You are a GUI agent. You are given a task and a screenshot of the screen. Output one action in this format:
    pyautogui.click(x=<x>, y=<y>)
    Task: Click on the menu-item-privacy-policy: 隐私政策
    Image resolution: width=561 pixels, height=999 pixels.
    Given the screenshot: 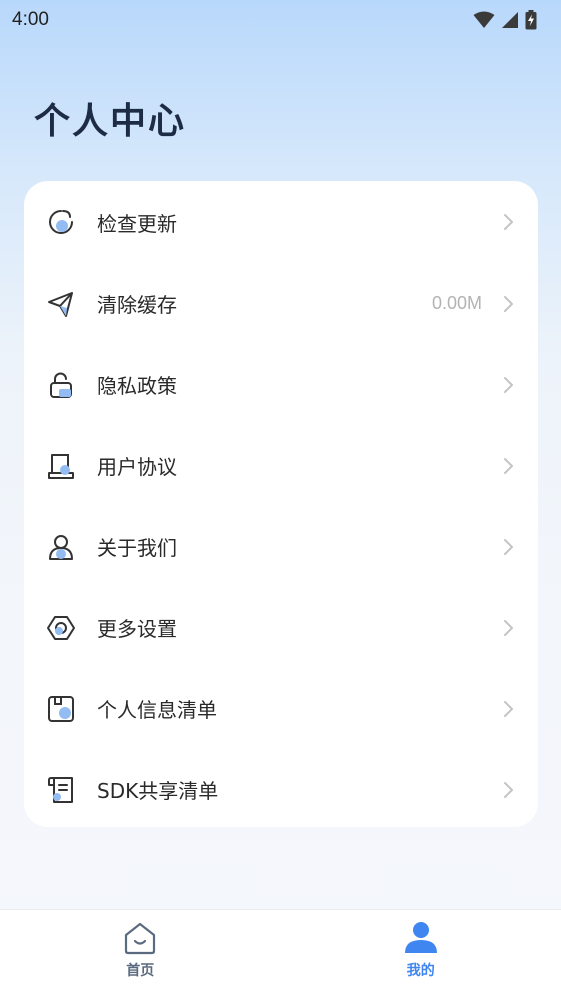 What is the action you would take?
    pyautogui.click(x=281, y=384)
    